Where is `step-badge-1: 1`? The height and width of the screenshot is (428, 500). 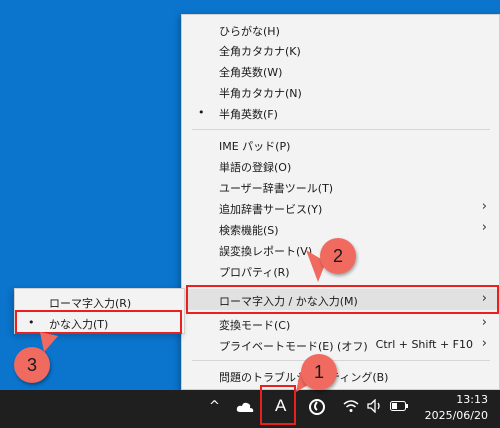
step-badge-1: 1 is located at coordinates (319, 372).